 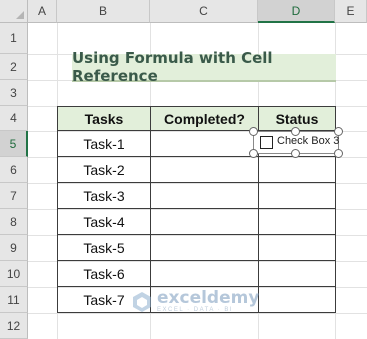 I want to click on watermark-name: exceldemy, so click(x=208, y=298).